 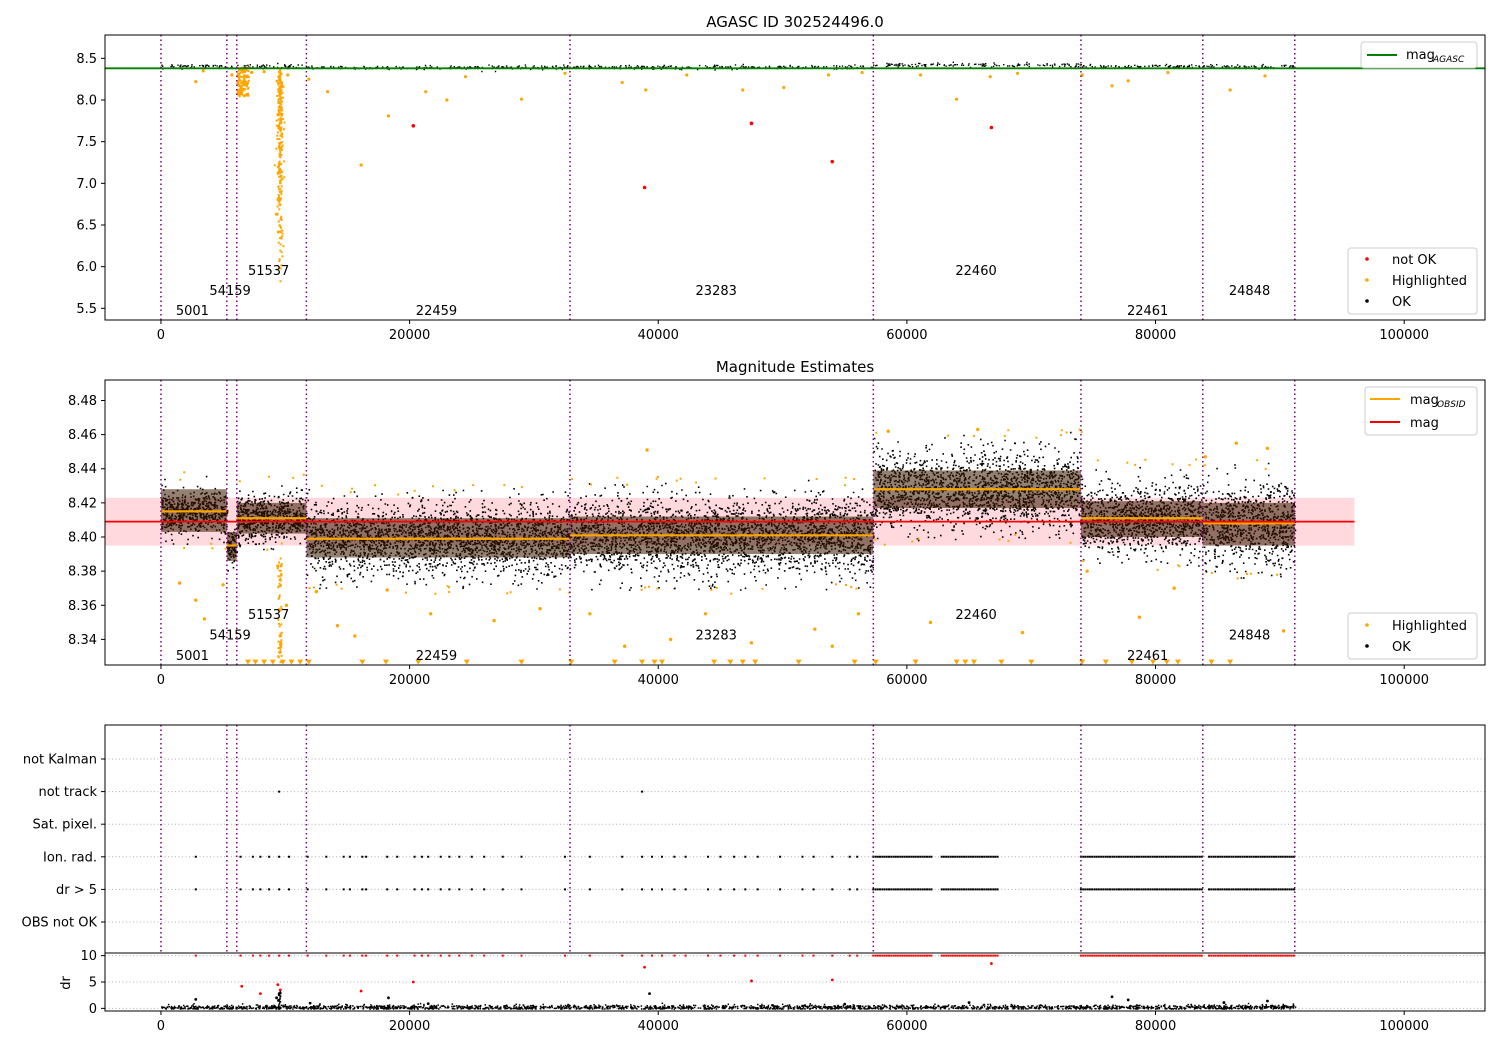 I want to click on x-tick-label: 80000, so click(x=1155, y=335).